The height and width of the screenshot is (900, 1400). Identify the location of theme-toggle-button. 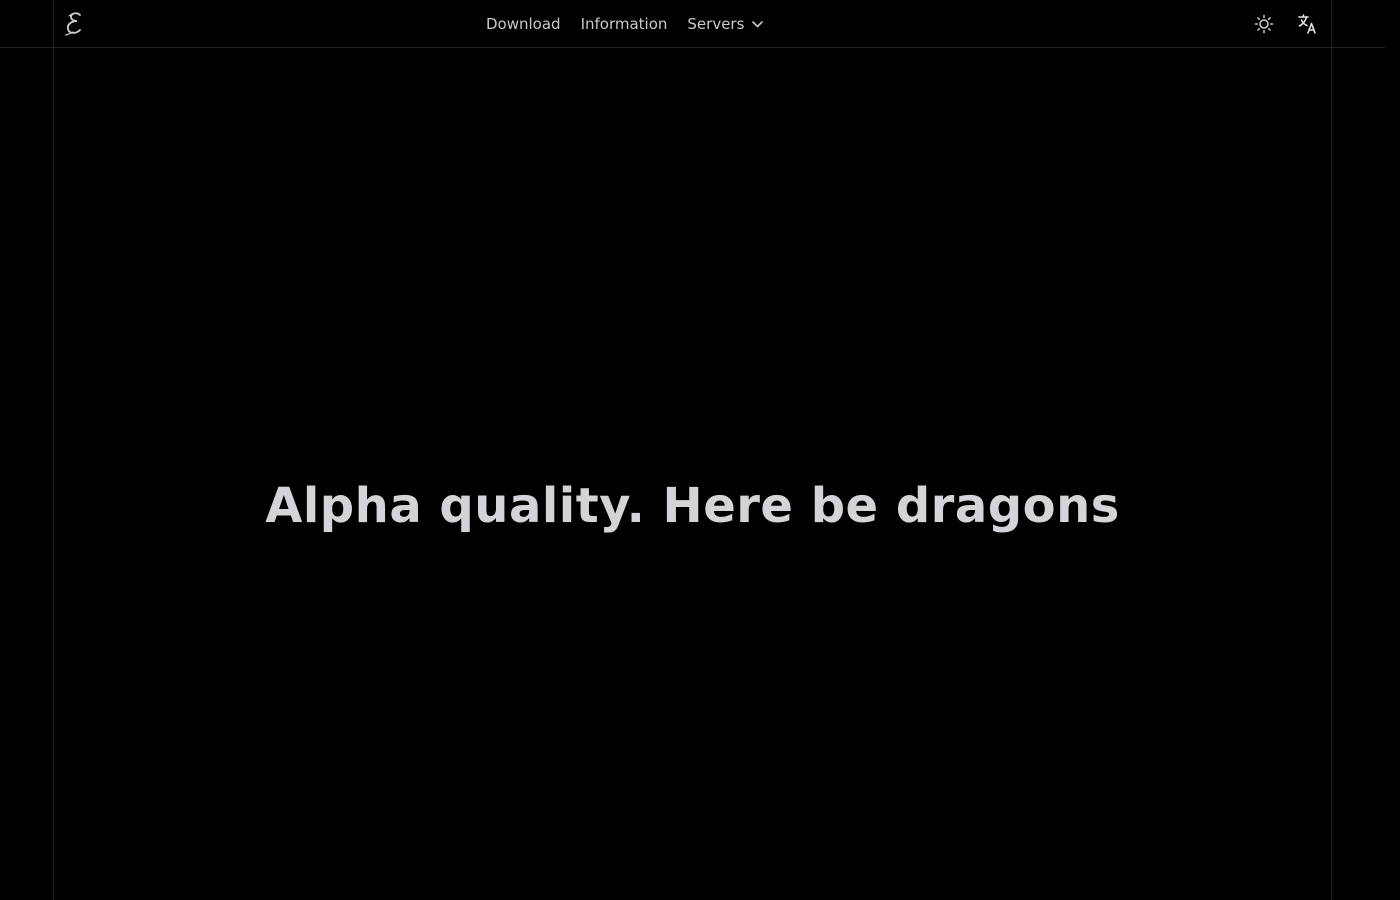
(1264, 24).